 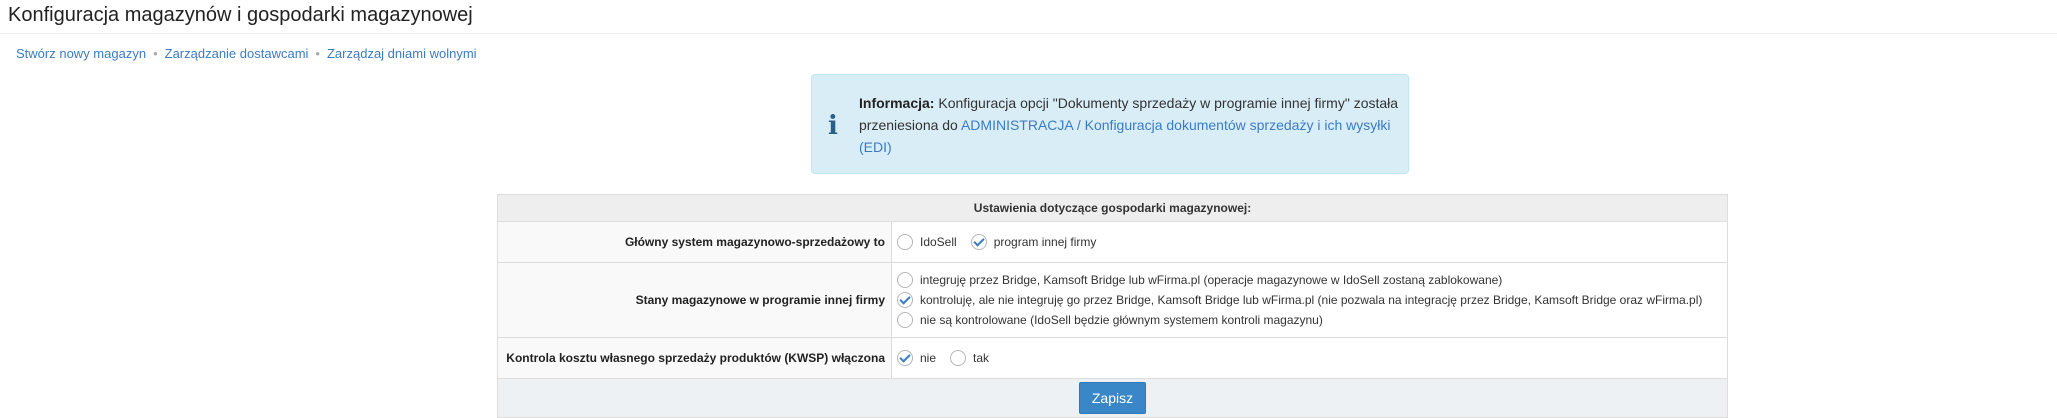 I want to click on save-button: Zapisz, so click(x=1112, y=398).